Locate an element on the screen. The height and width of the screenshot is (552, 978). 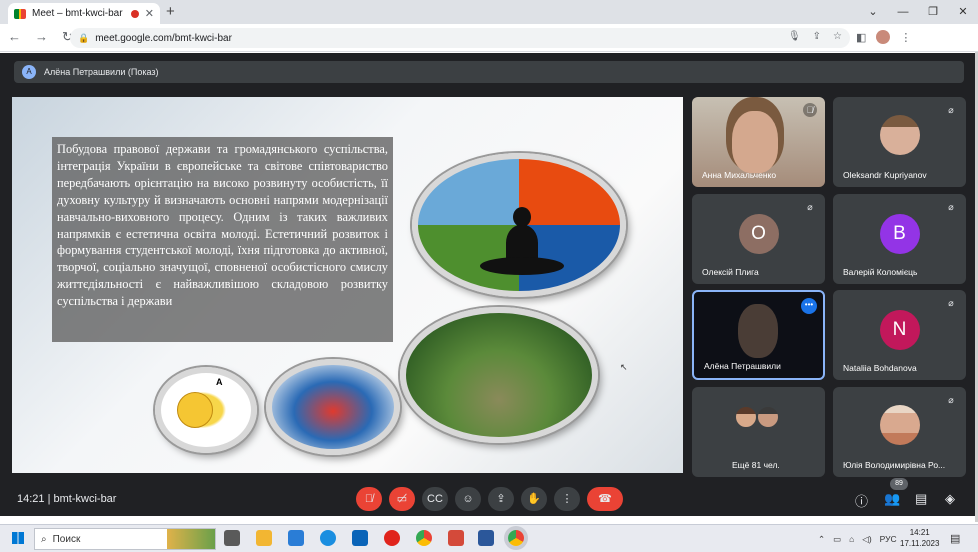
opera-icon is located at coordinates (392, 538).